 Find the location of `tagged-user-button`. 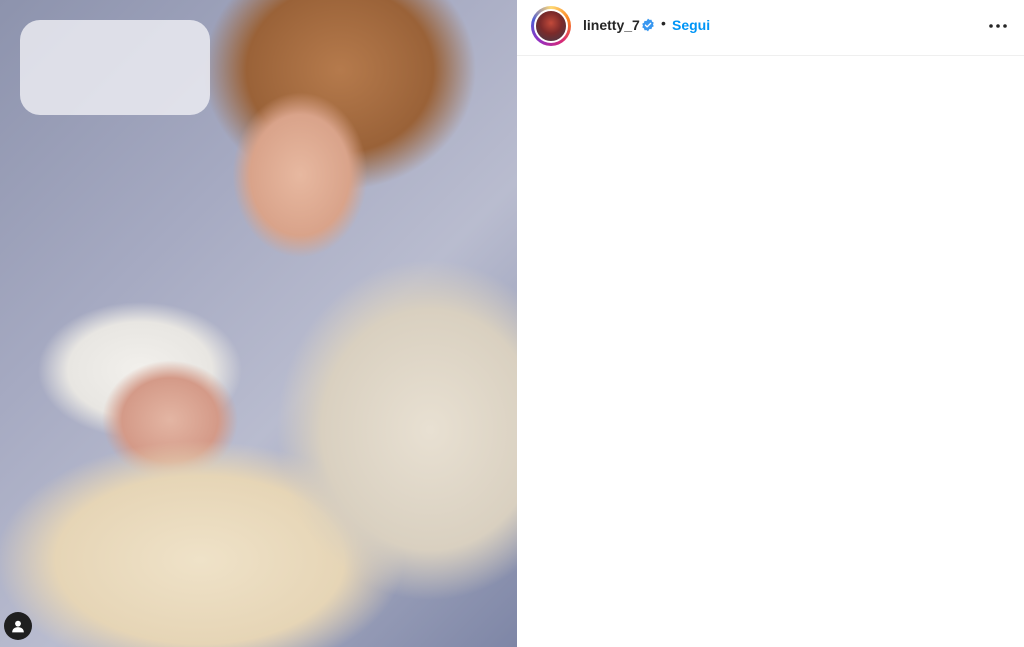

tagged-user-button is located at coordinates (18, 626).